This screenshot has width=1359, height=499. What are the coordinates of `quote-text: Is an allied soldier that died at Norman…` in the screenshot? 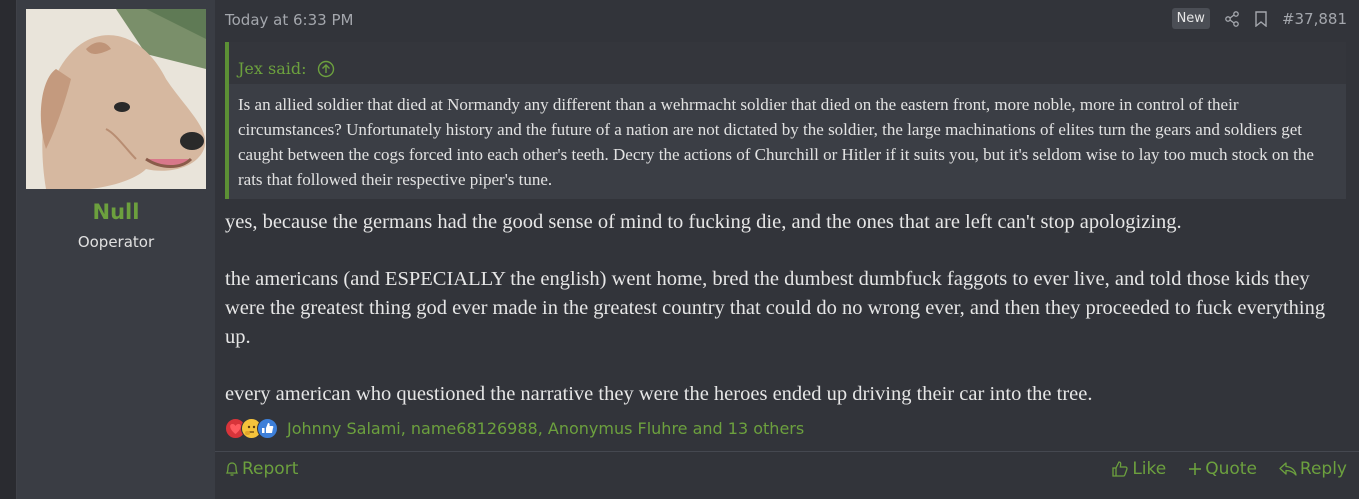 It's located at (776, 142).